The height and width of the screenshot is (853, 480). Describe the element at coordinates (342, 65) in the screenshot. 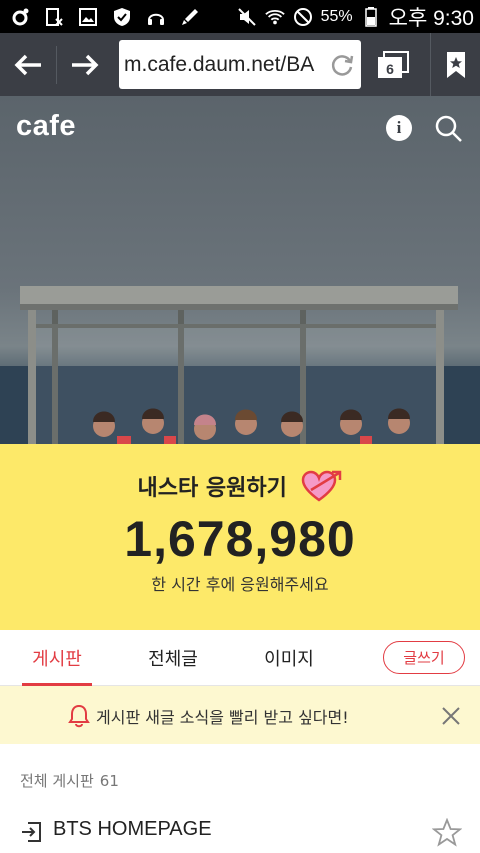

I see `refresh-icon` at that location.